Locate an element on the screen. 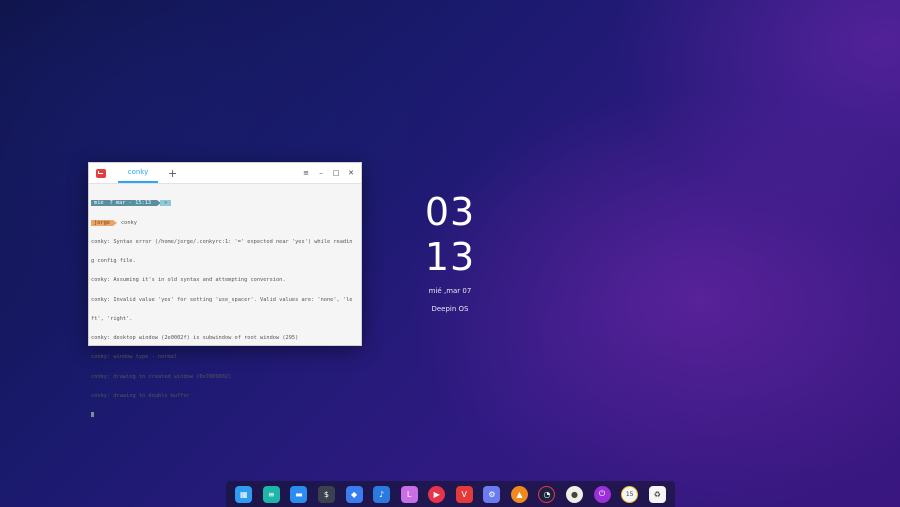 Image resolution: width=900 pixels, height=507 pixels. app-store-icon: ◆ is located at coordinates (354, 494).